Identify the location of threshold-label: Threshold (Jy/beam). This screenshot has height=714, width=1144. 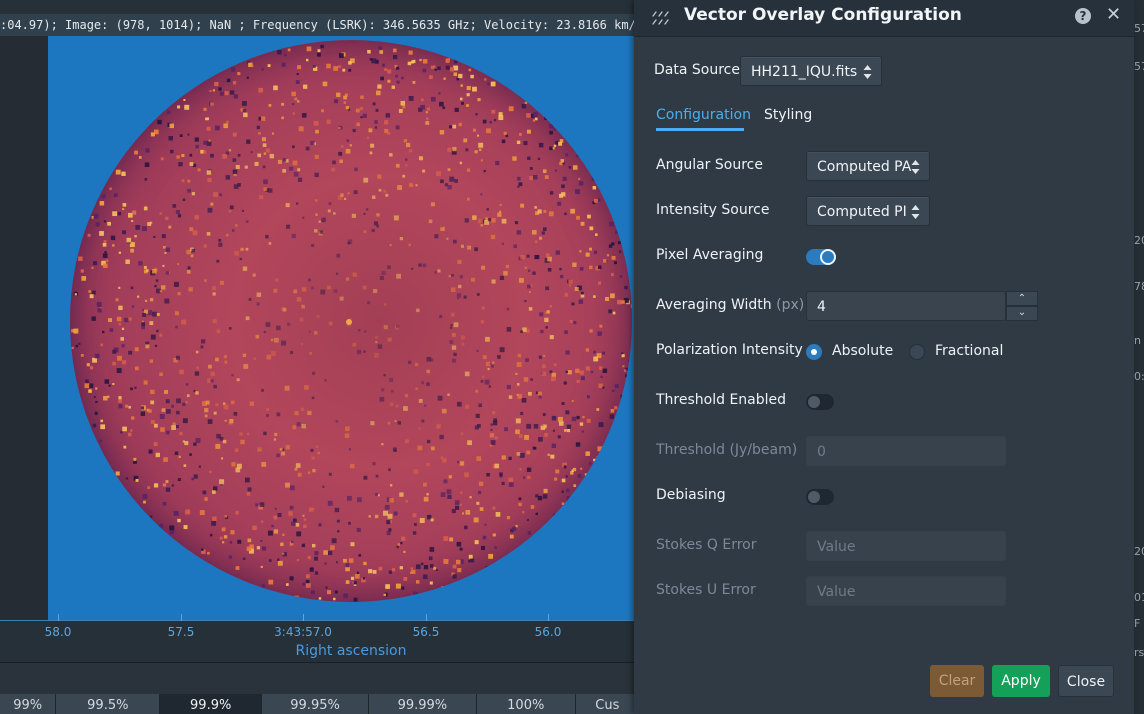
(727, 450).